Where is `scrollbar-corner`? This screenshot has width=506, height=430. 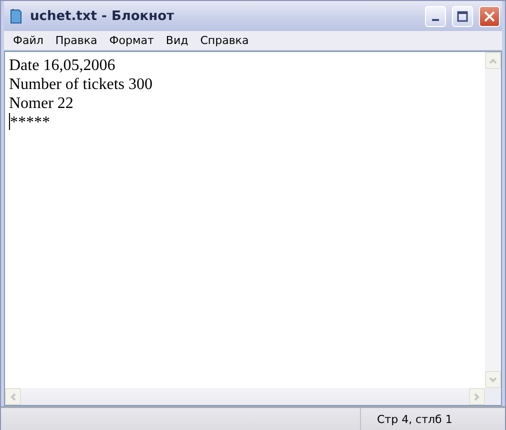 scrollbar-corner is located at coordinates (493, 396).